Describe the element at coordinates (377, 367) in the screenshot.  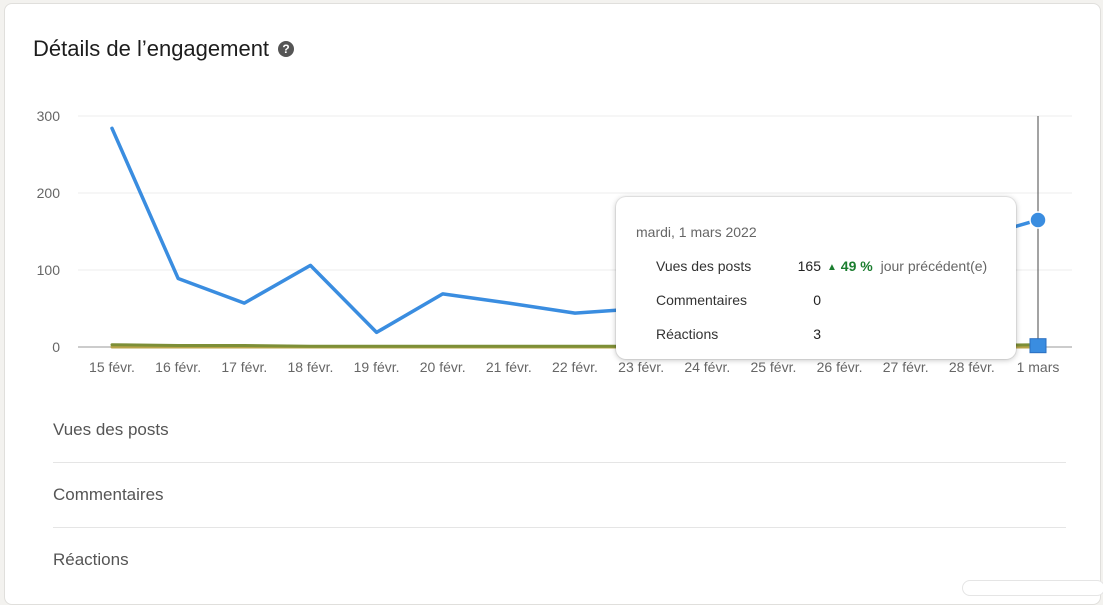
I see `x-tick-label: 19 févr.` at that location.